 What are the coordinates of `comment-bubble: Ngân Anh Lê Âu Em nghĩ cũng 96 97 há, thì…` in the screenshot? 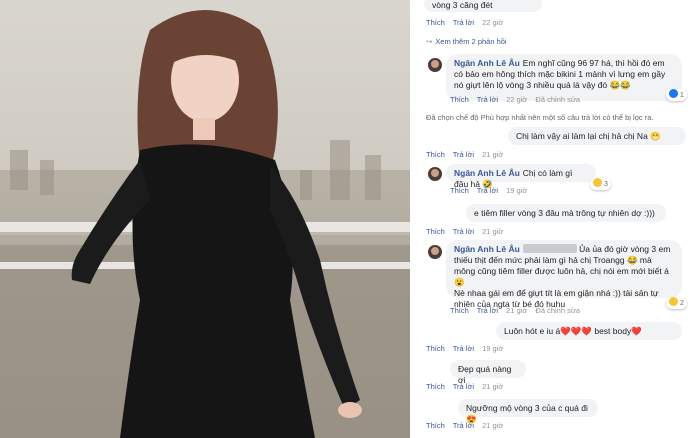 It's located at (564, 77).